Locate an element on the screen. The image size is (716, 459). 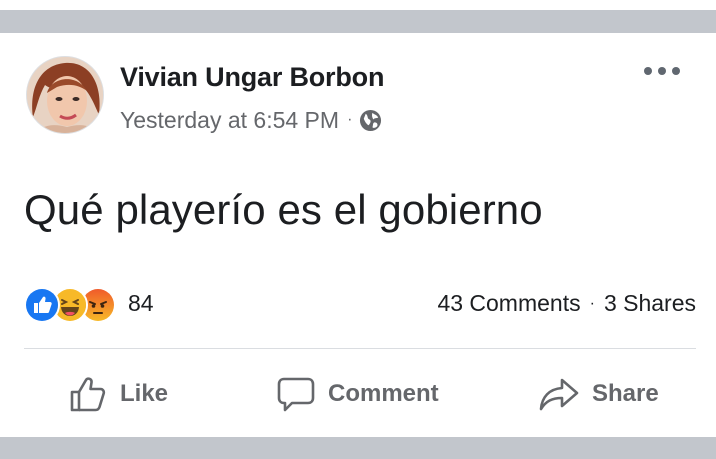
shares-count-link: 3 Shares is located at coordinates (650, 303).